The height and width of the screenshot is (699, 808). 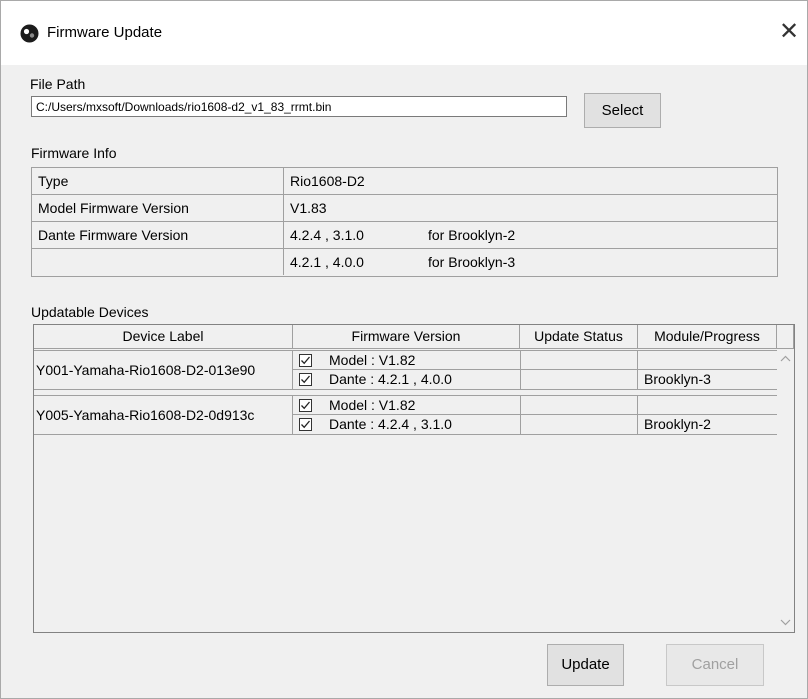 What do you see at coordinates (299, 106) in the screenshot?
I see `file-path-input` at bounding box center [299, 106].